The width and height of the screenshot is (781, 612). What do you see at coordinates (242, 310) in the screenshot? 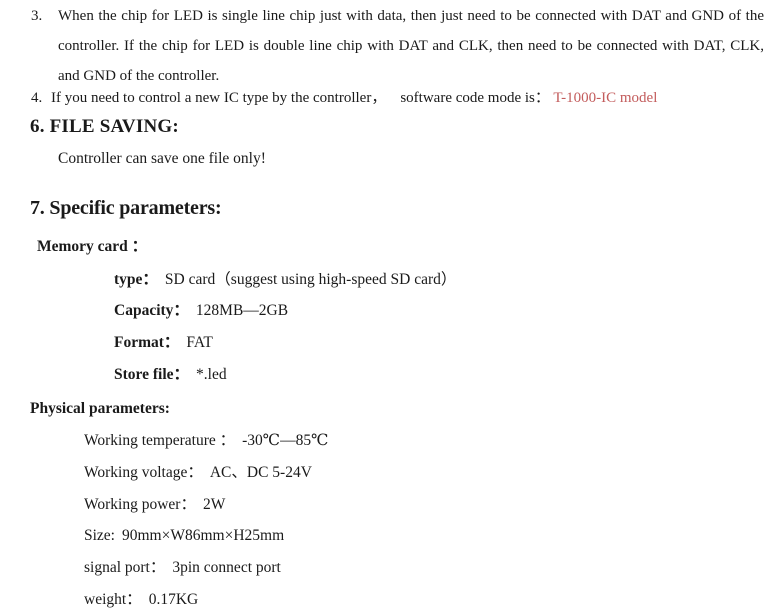
I see `spec-value: 128MB—2GB` at bounding box center [242, 310].